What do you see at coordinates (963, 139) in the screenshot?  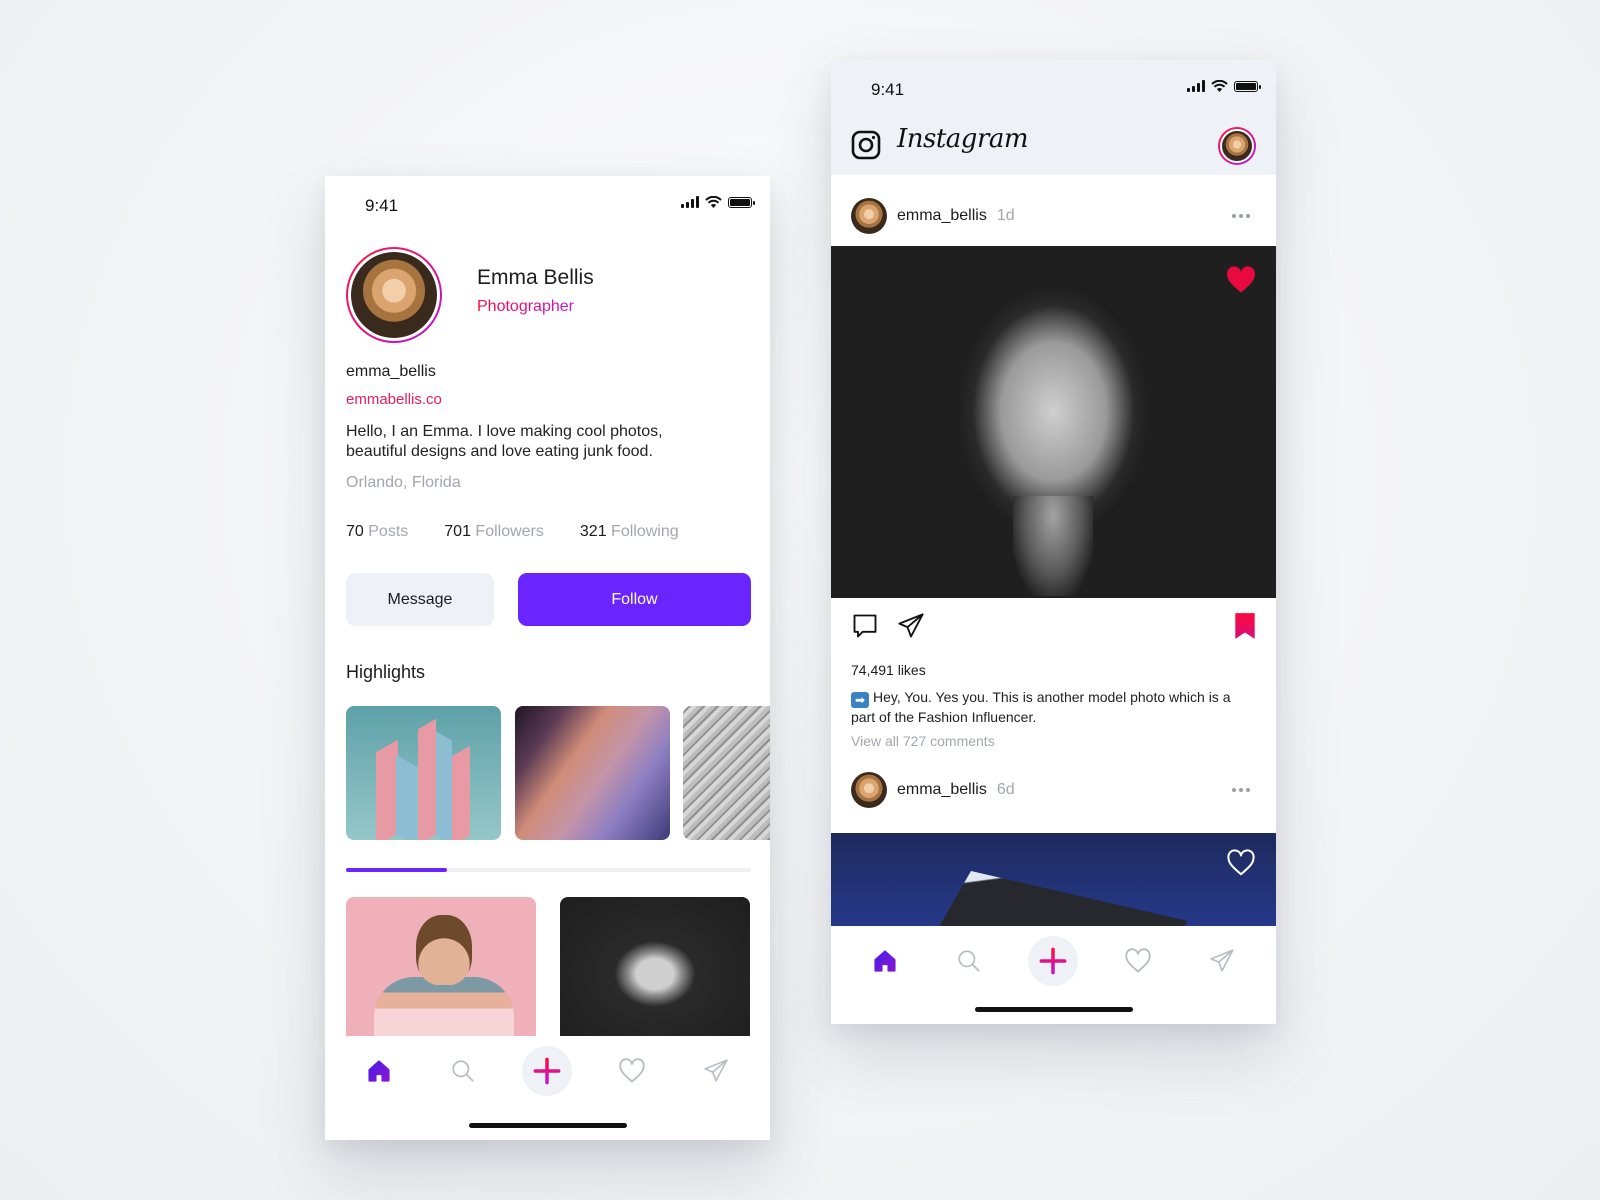 I see `app-title: Instagram` at bounding box center [963, 139].